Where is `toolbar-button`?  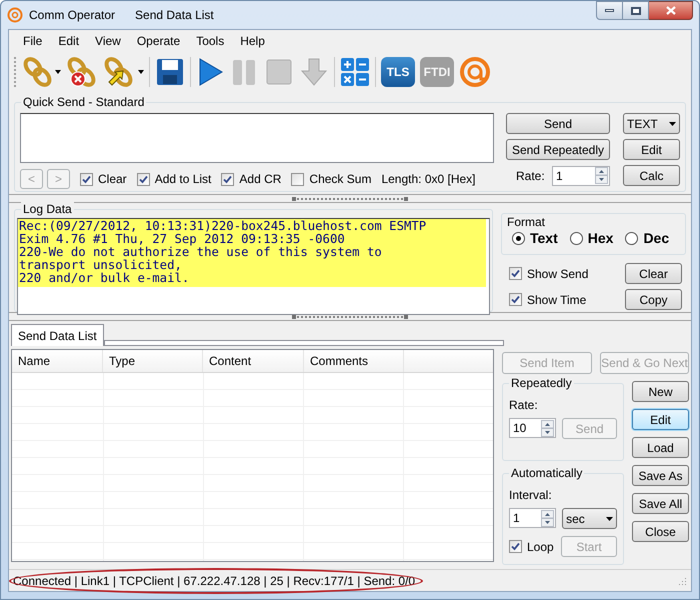 toolbar-button is located at coordinates (123, 72).